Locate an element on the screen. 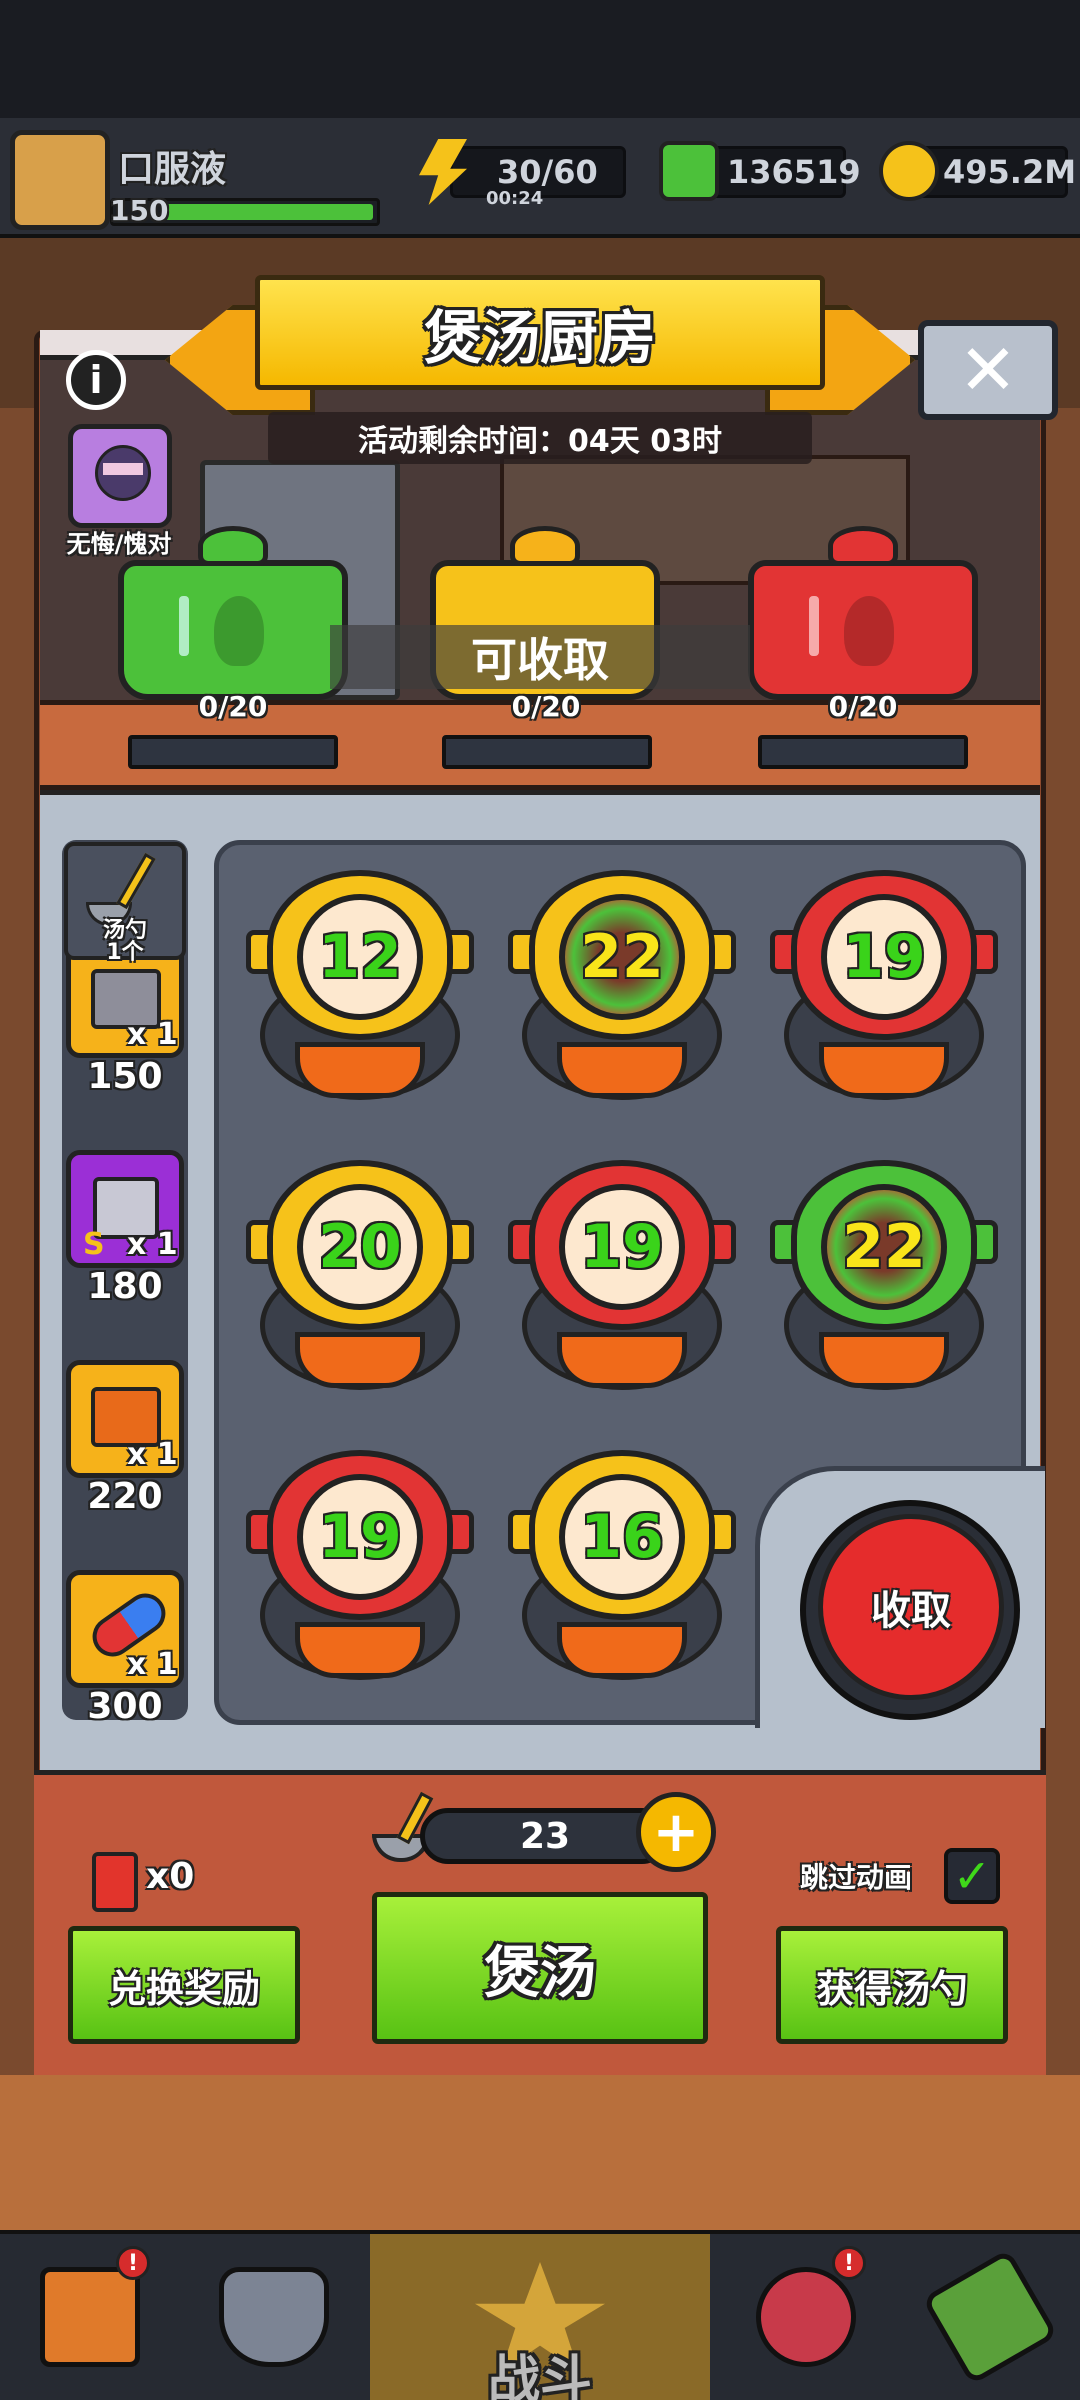 The width and height of the screenshot is (1080, 2400). shop-icon is located at coordinates (90, 2317).